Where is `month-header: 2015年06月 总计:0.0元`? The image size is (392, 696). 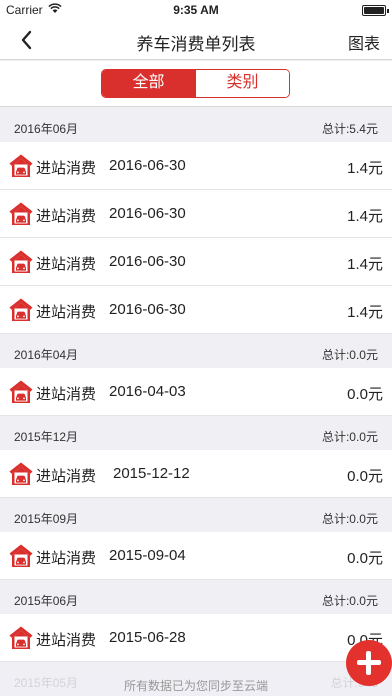
month-header: 2015年06月 总计:0.0元 is located at coordinates (196, 597).